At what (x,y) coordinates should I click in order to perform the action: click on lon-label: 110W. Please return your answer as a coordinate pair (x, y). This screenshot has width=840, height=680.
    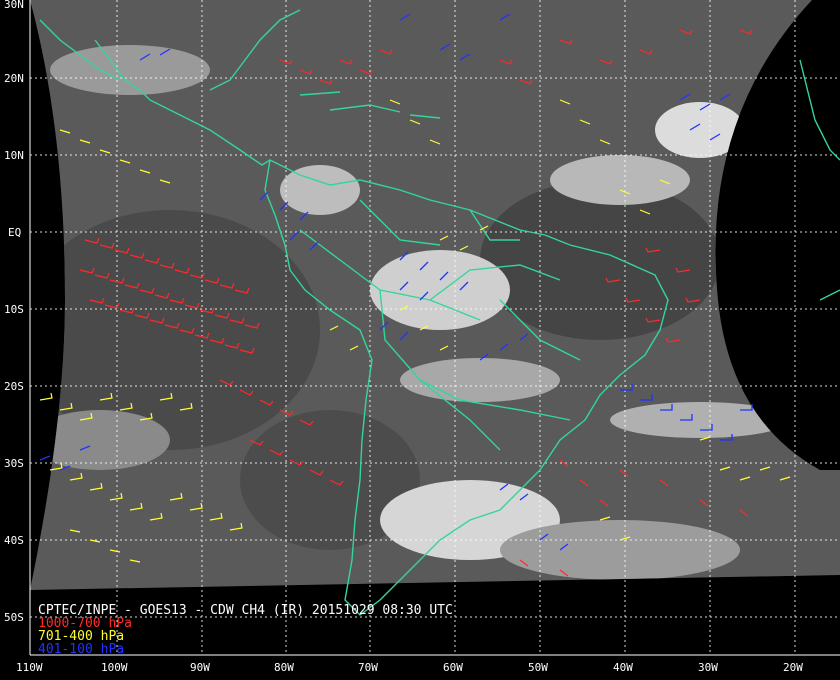
    Looking at the image, I should click on (29, 667).